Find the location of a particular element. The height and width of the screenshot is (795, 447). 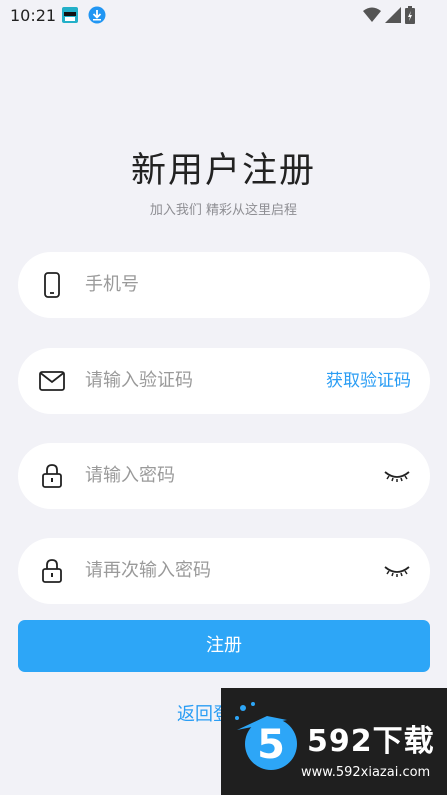

code-field: 请输入验证码 获取验证码 is located at coordinates (224, 381).